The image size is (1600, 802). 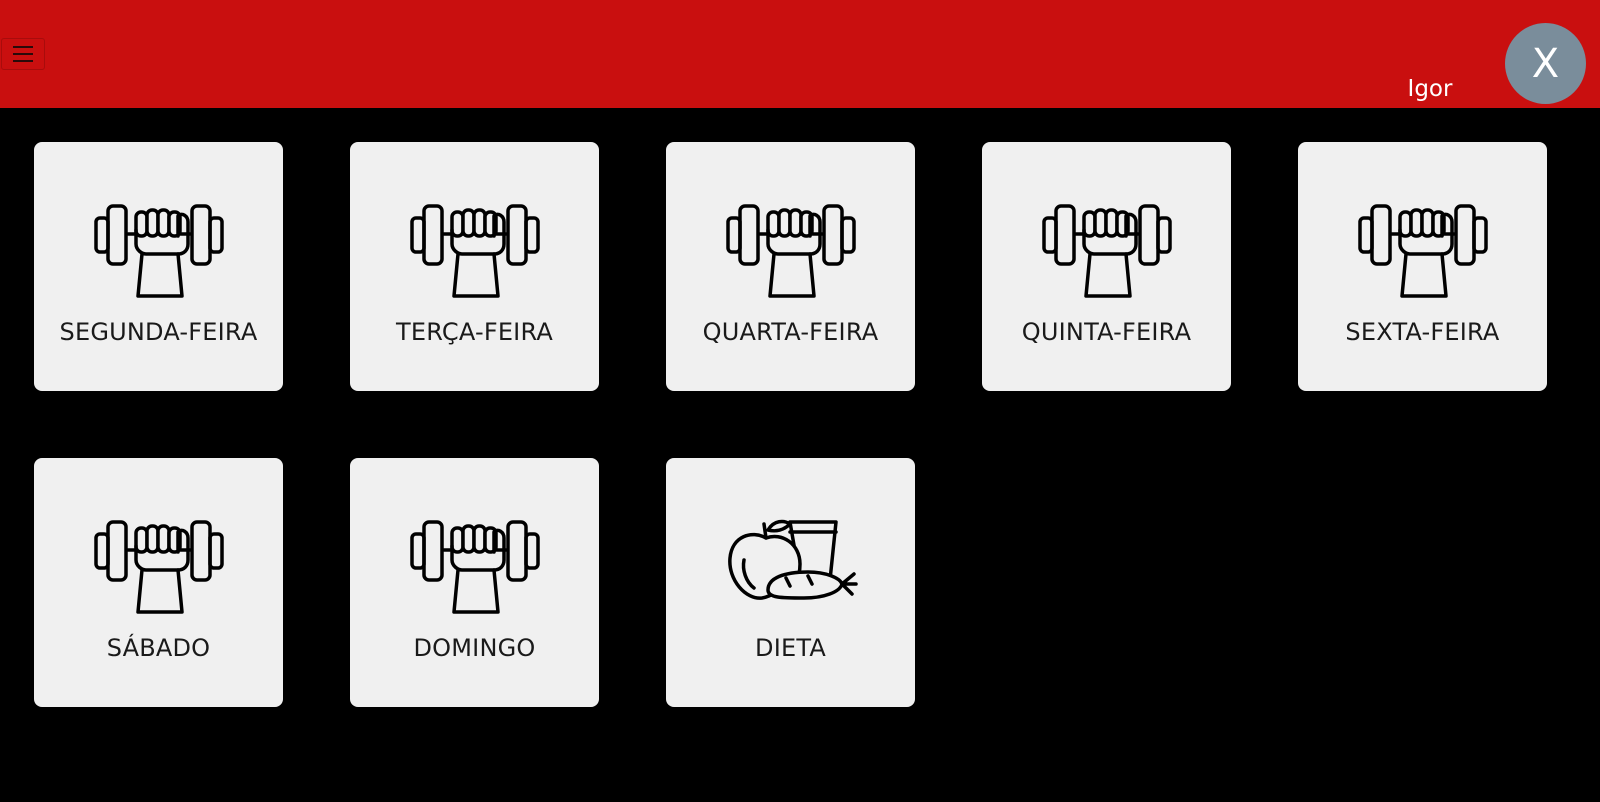 I want to click on card-label: DIETA, so click(x=790, y=648).